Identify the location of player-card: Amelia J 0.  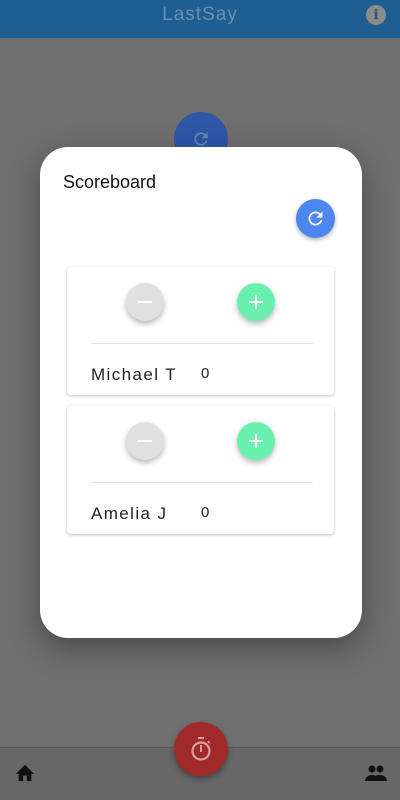
(200, 470).